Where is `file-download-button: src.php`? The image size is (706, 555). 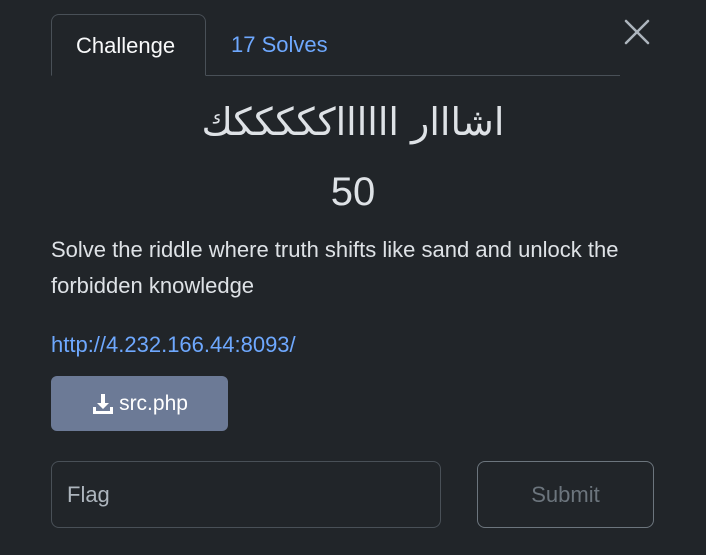 file-download-button: src.php is located at coordinates (139, 403).